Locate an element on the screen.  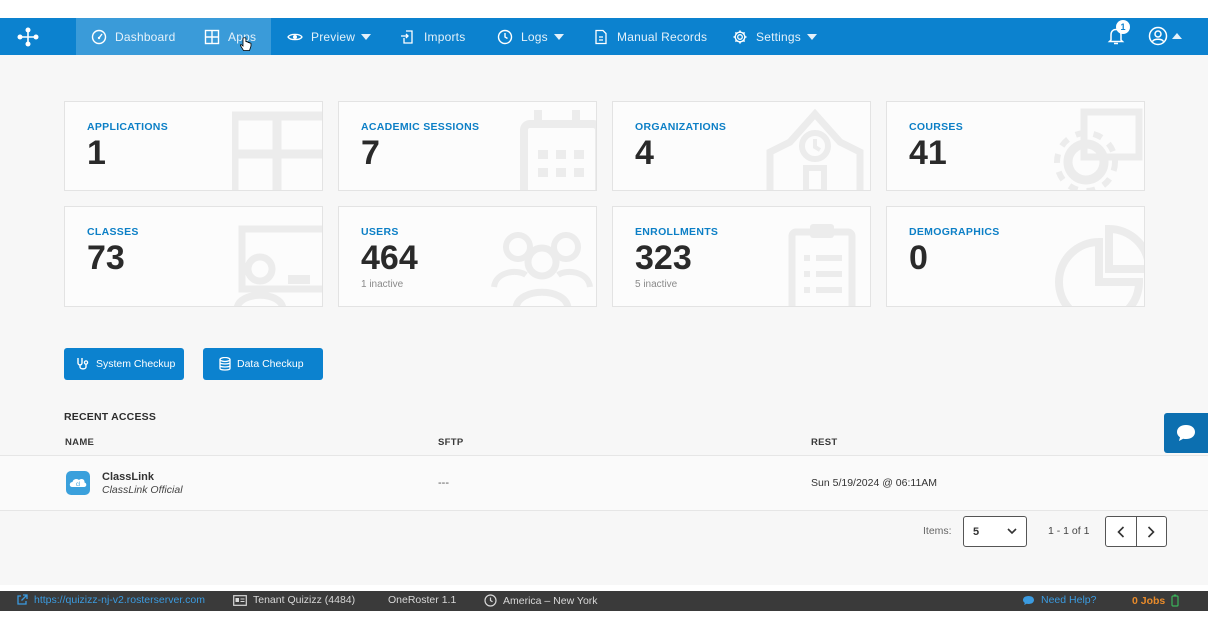
system-checkup-button: System Checkup is located at coordinates (124, 364).